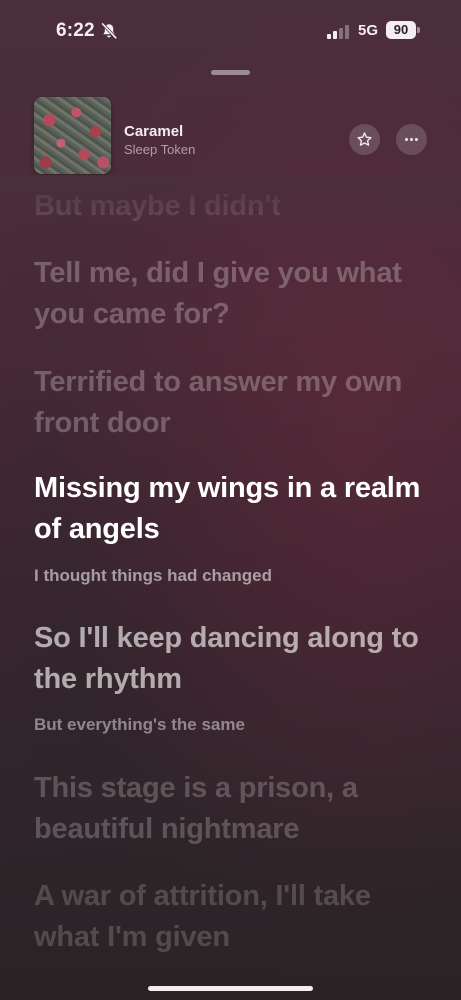  What do you see at coordinates (234, 403) in the screenshot?
I see `lyric-line-past: Terrified to answer my own front door` at bounding box center [234, 403].